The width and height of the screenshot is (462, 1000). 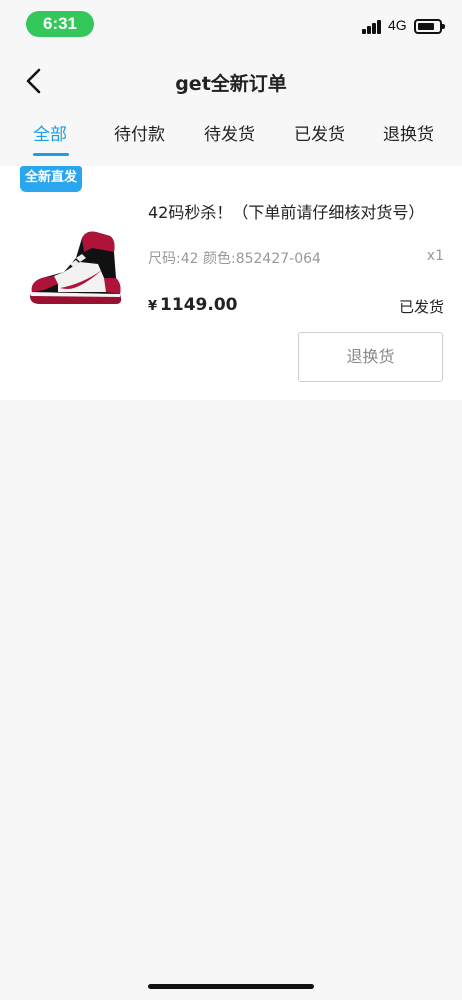 I want to click on order-price: ¥1149.00, so click(x=192, y=305).